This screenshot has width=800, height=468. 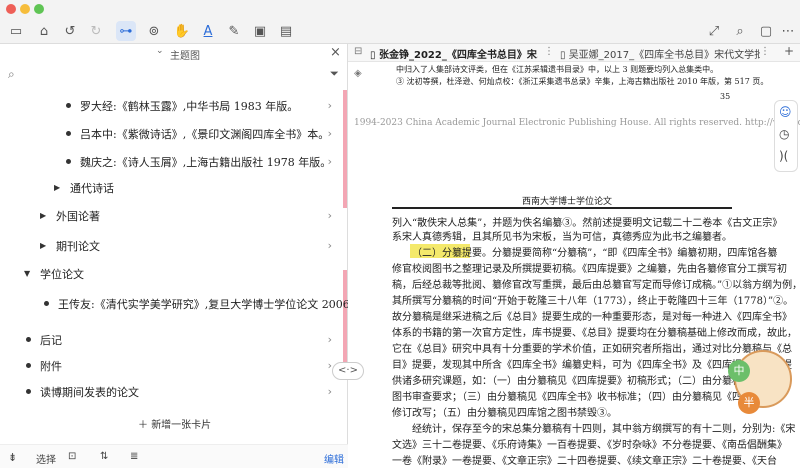 I want to click on highlight-icon: A, so click(x=208, y=31).